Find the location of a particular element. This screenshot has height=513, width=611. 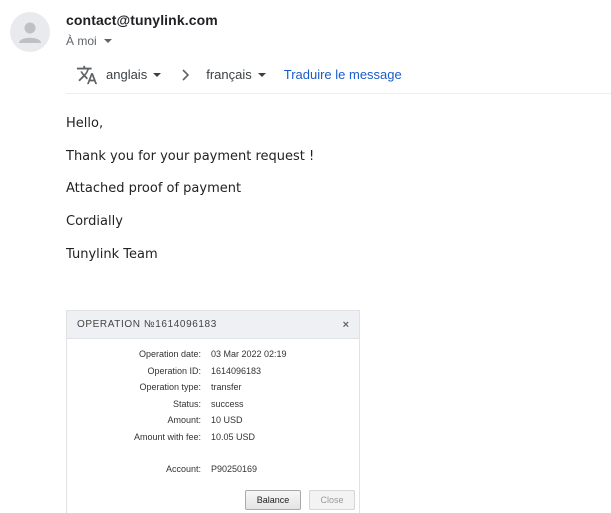

source-language-select: anglais is located at coordinates (134, 74).